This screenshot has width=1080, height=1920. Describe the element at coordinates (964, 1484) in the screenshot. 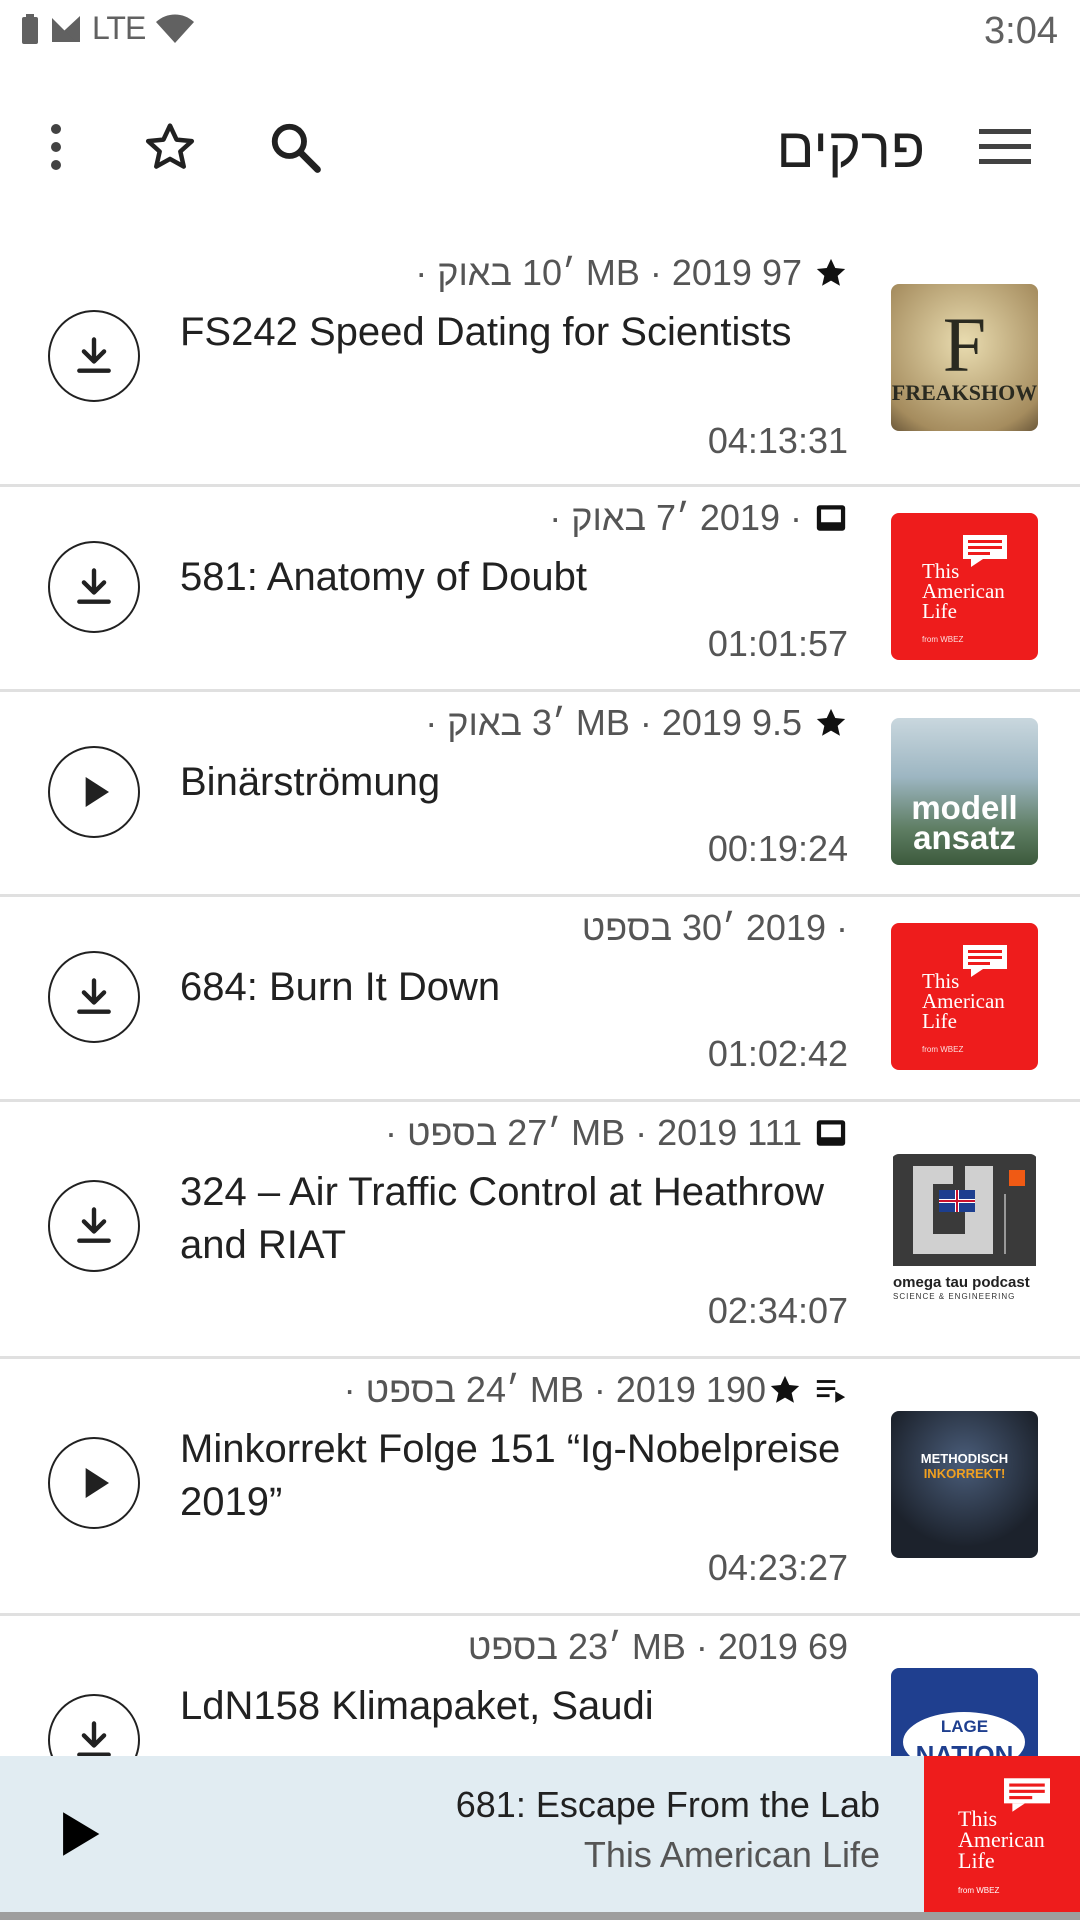

I see `podcast-cover: METHODISCH INKORREKT!` at that location.